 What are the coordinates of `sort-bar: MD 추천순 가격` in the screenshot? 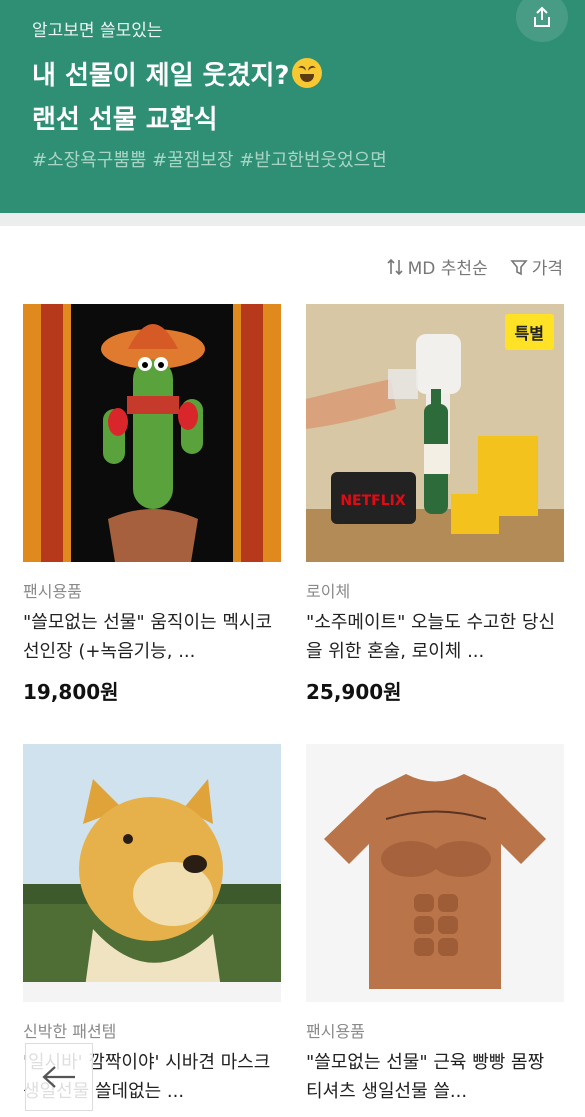 It's located at (474, 266).